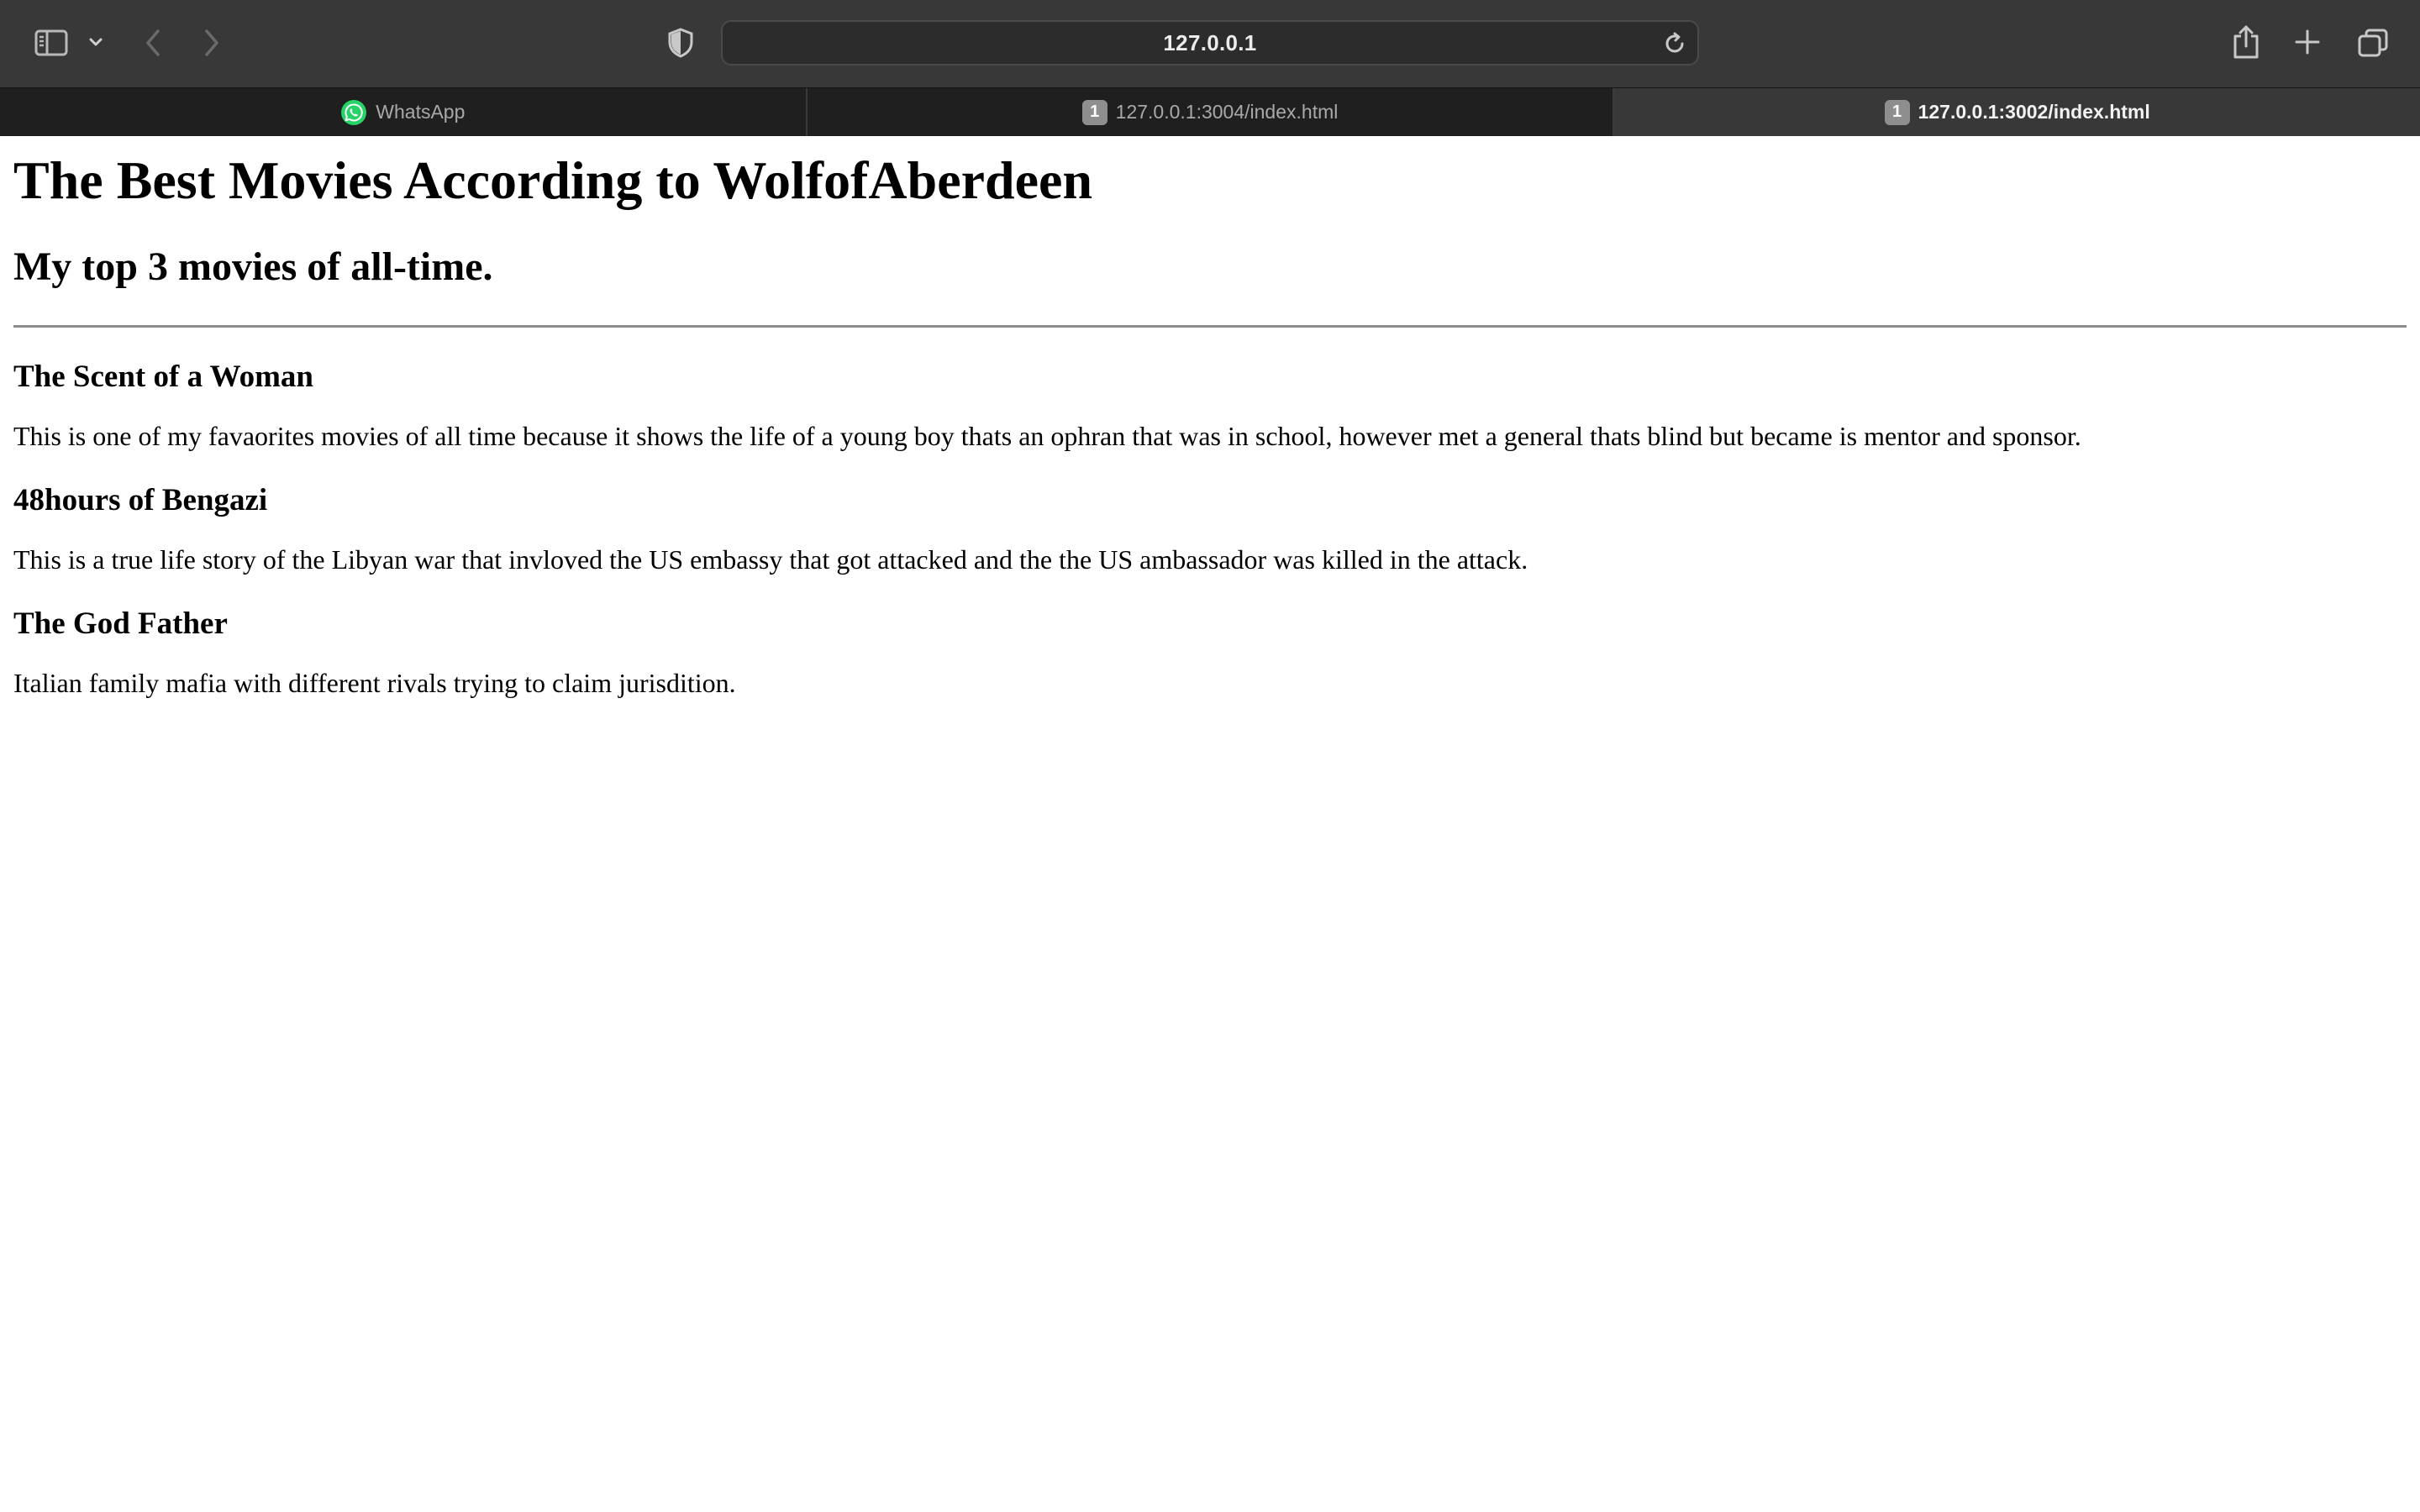 This screenshot has height=1512, width=2420. I want to click on divider, so click(1210, 326).